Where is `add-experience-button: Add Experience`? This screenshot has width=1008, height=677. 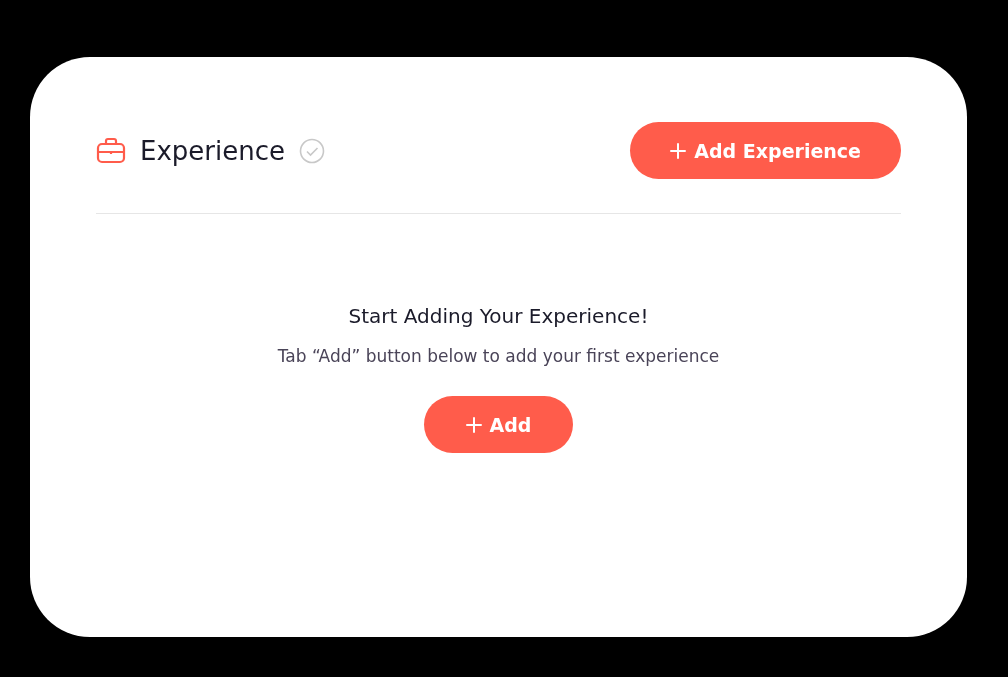 add-experience-button: Add Experience is located at coordinates (765, 150).